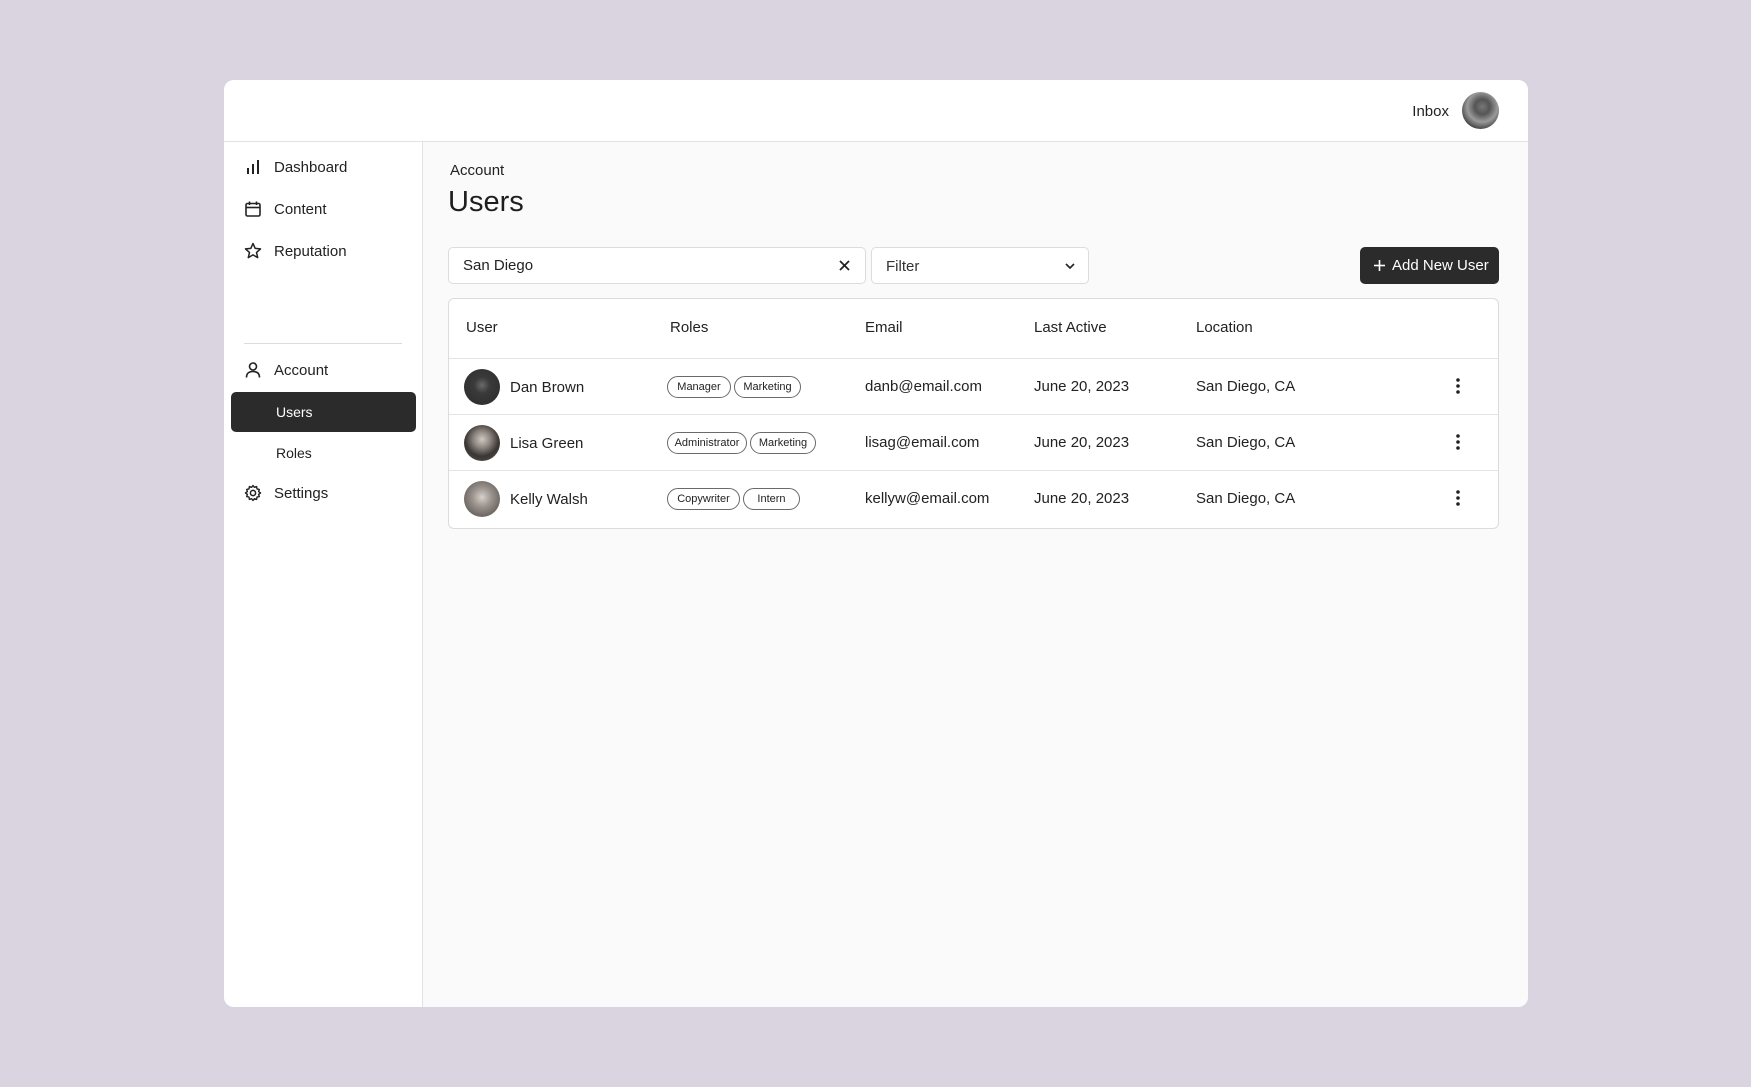 This screenshot has height=1087, width=1751. I want to click on column-header-roles: Roles, so click(689, 327).